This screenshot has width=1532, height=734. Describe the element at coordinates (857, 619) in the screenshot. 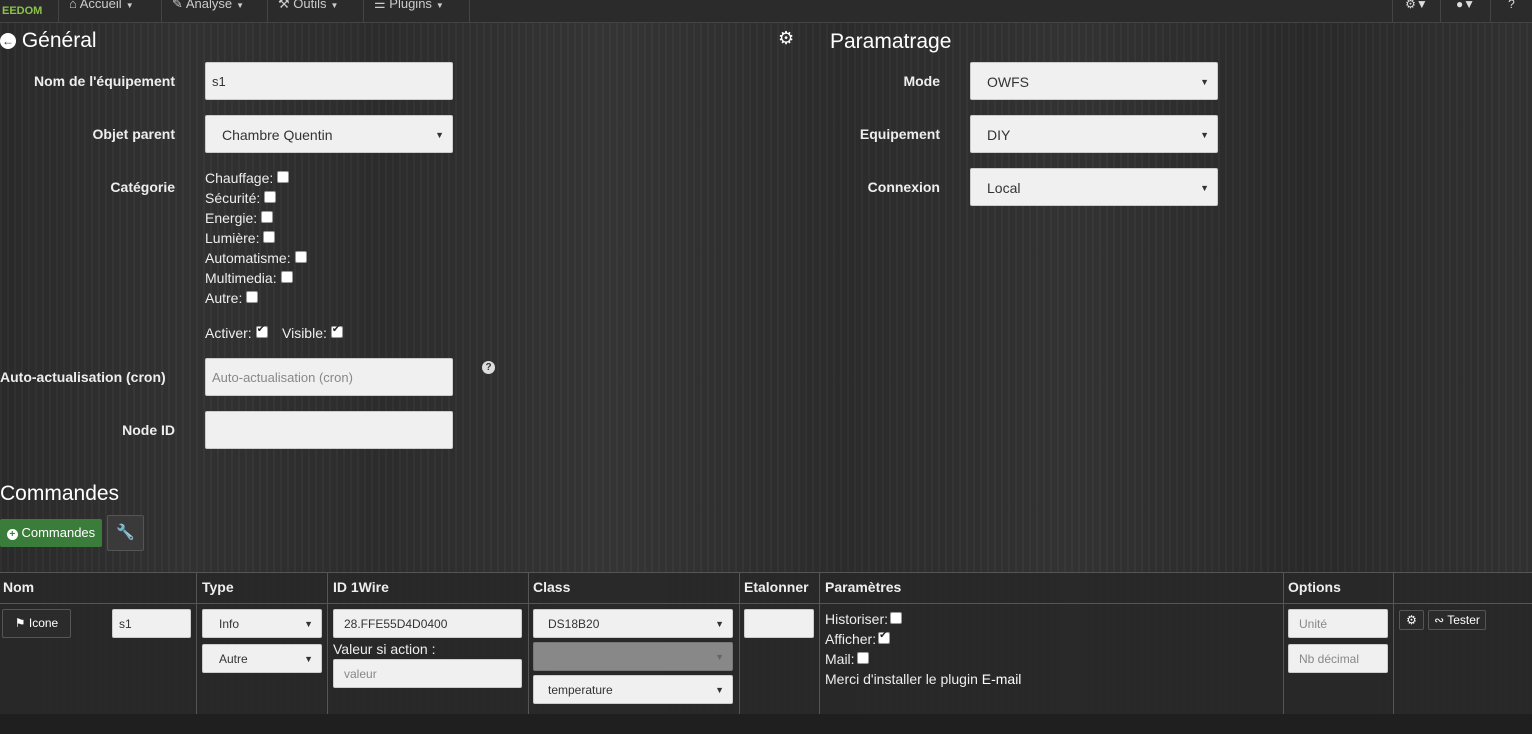

I see `historiser-label: Historiser:` at that location.